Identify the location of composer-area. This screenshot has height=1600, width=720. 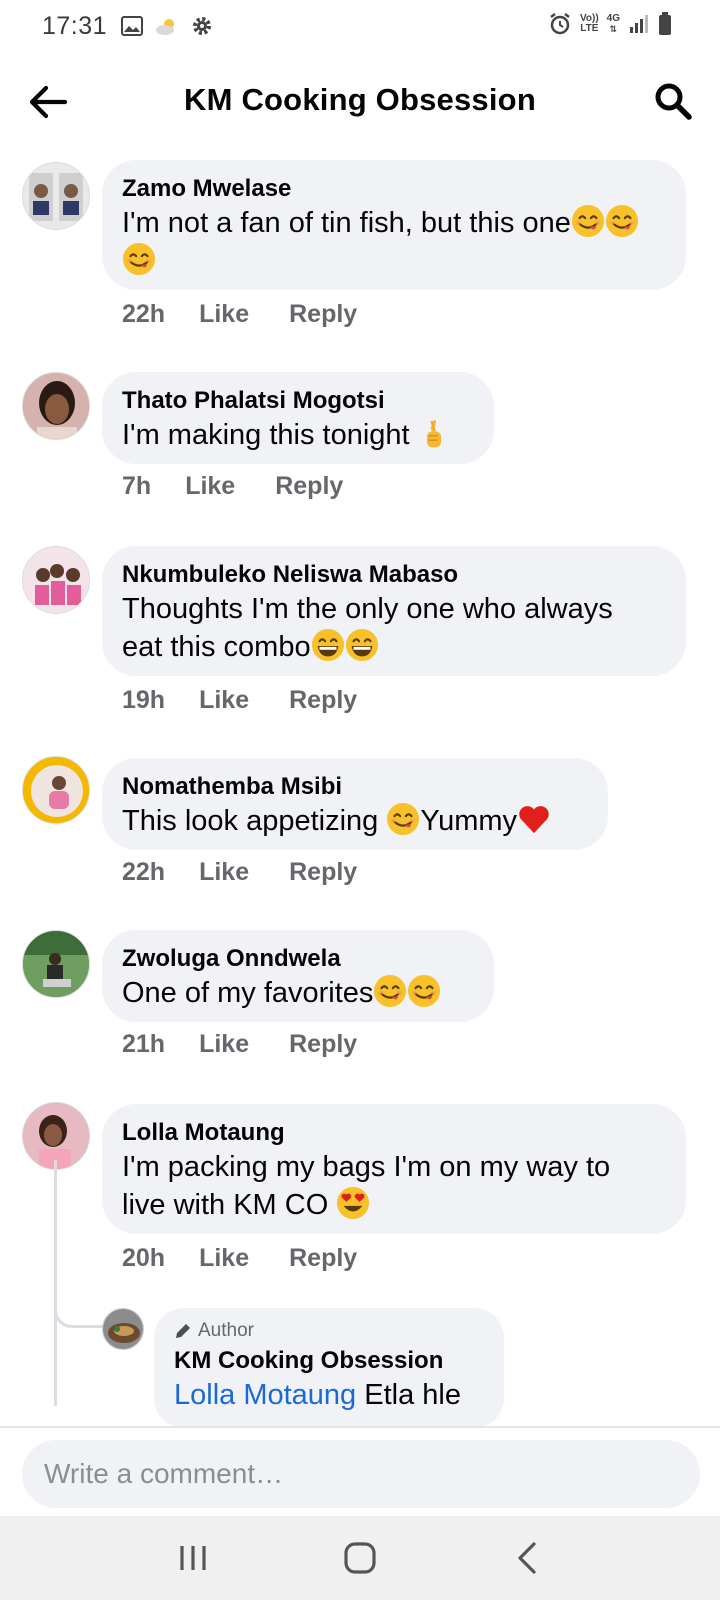
(360, 1471).